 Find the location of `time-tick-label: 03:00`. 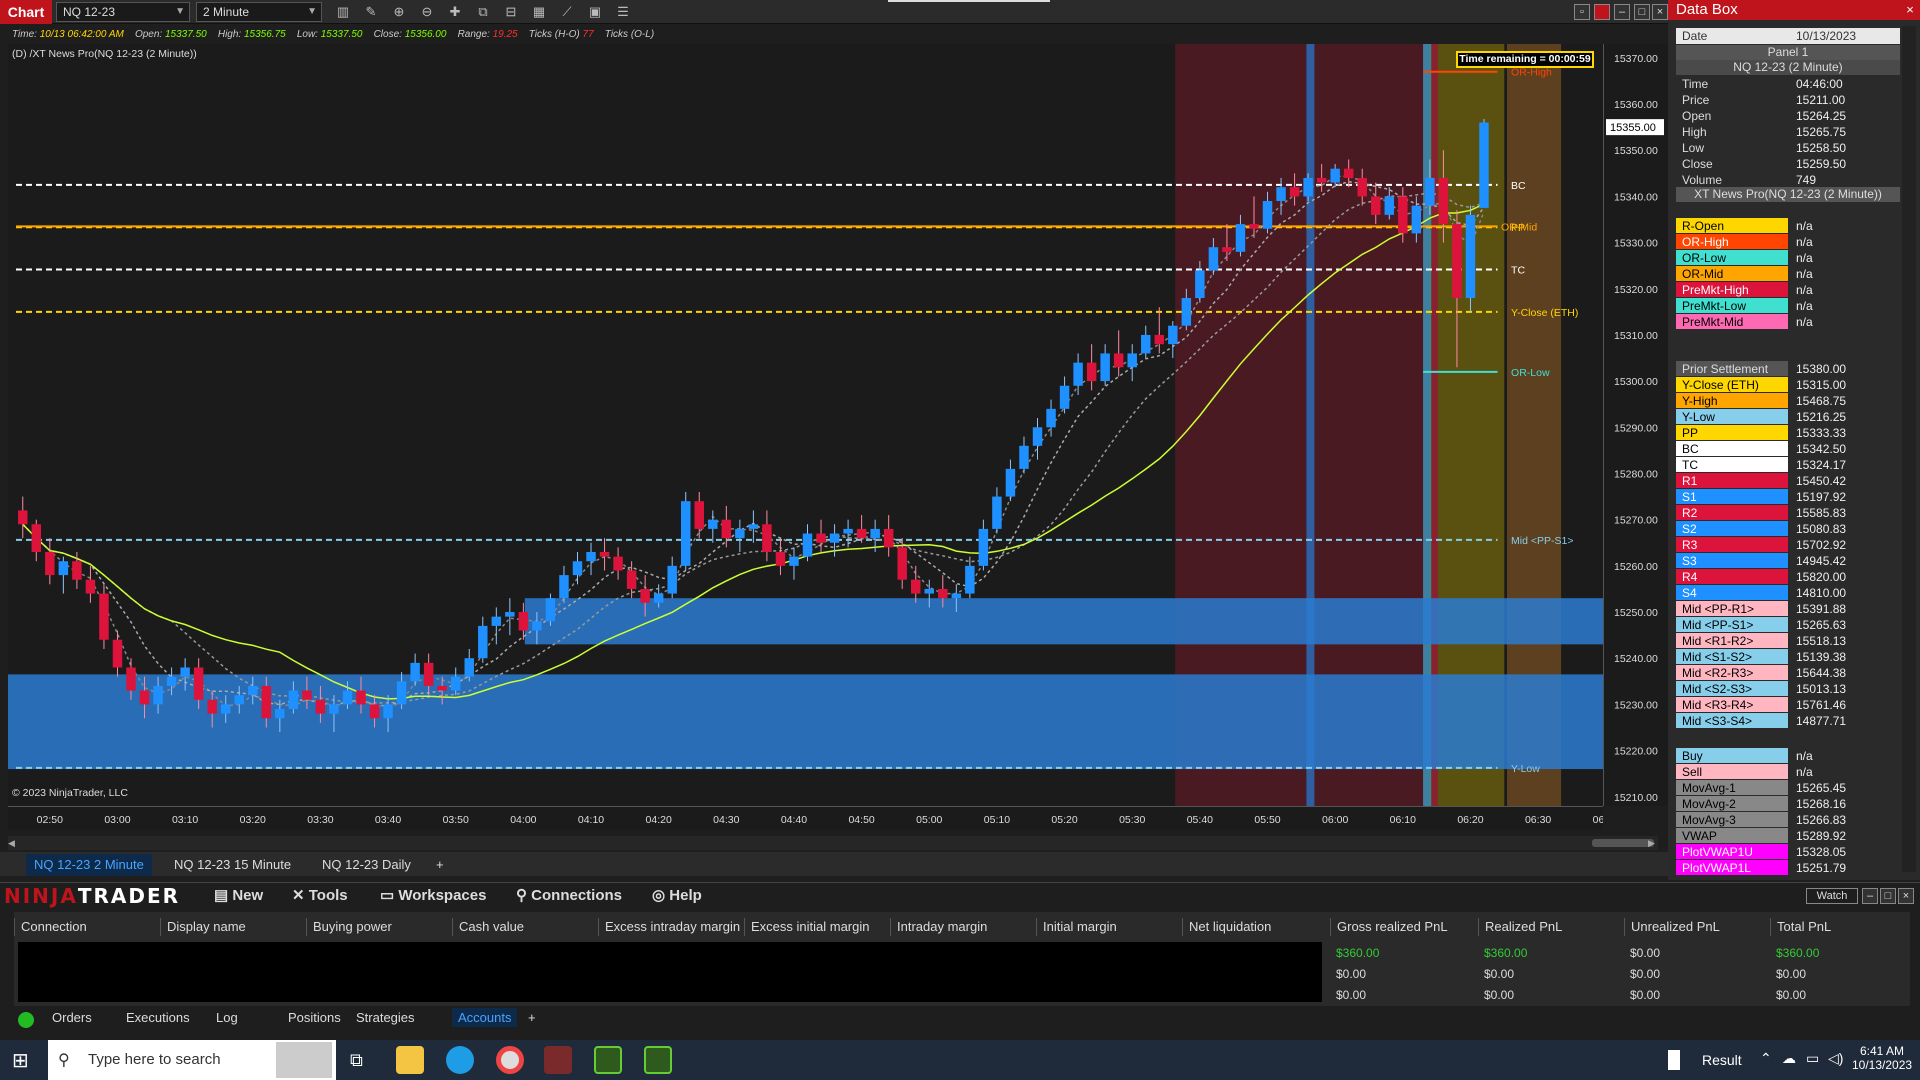

time-tick-label: 03:00 is located at coordinates (117, 820).